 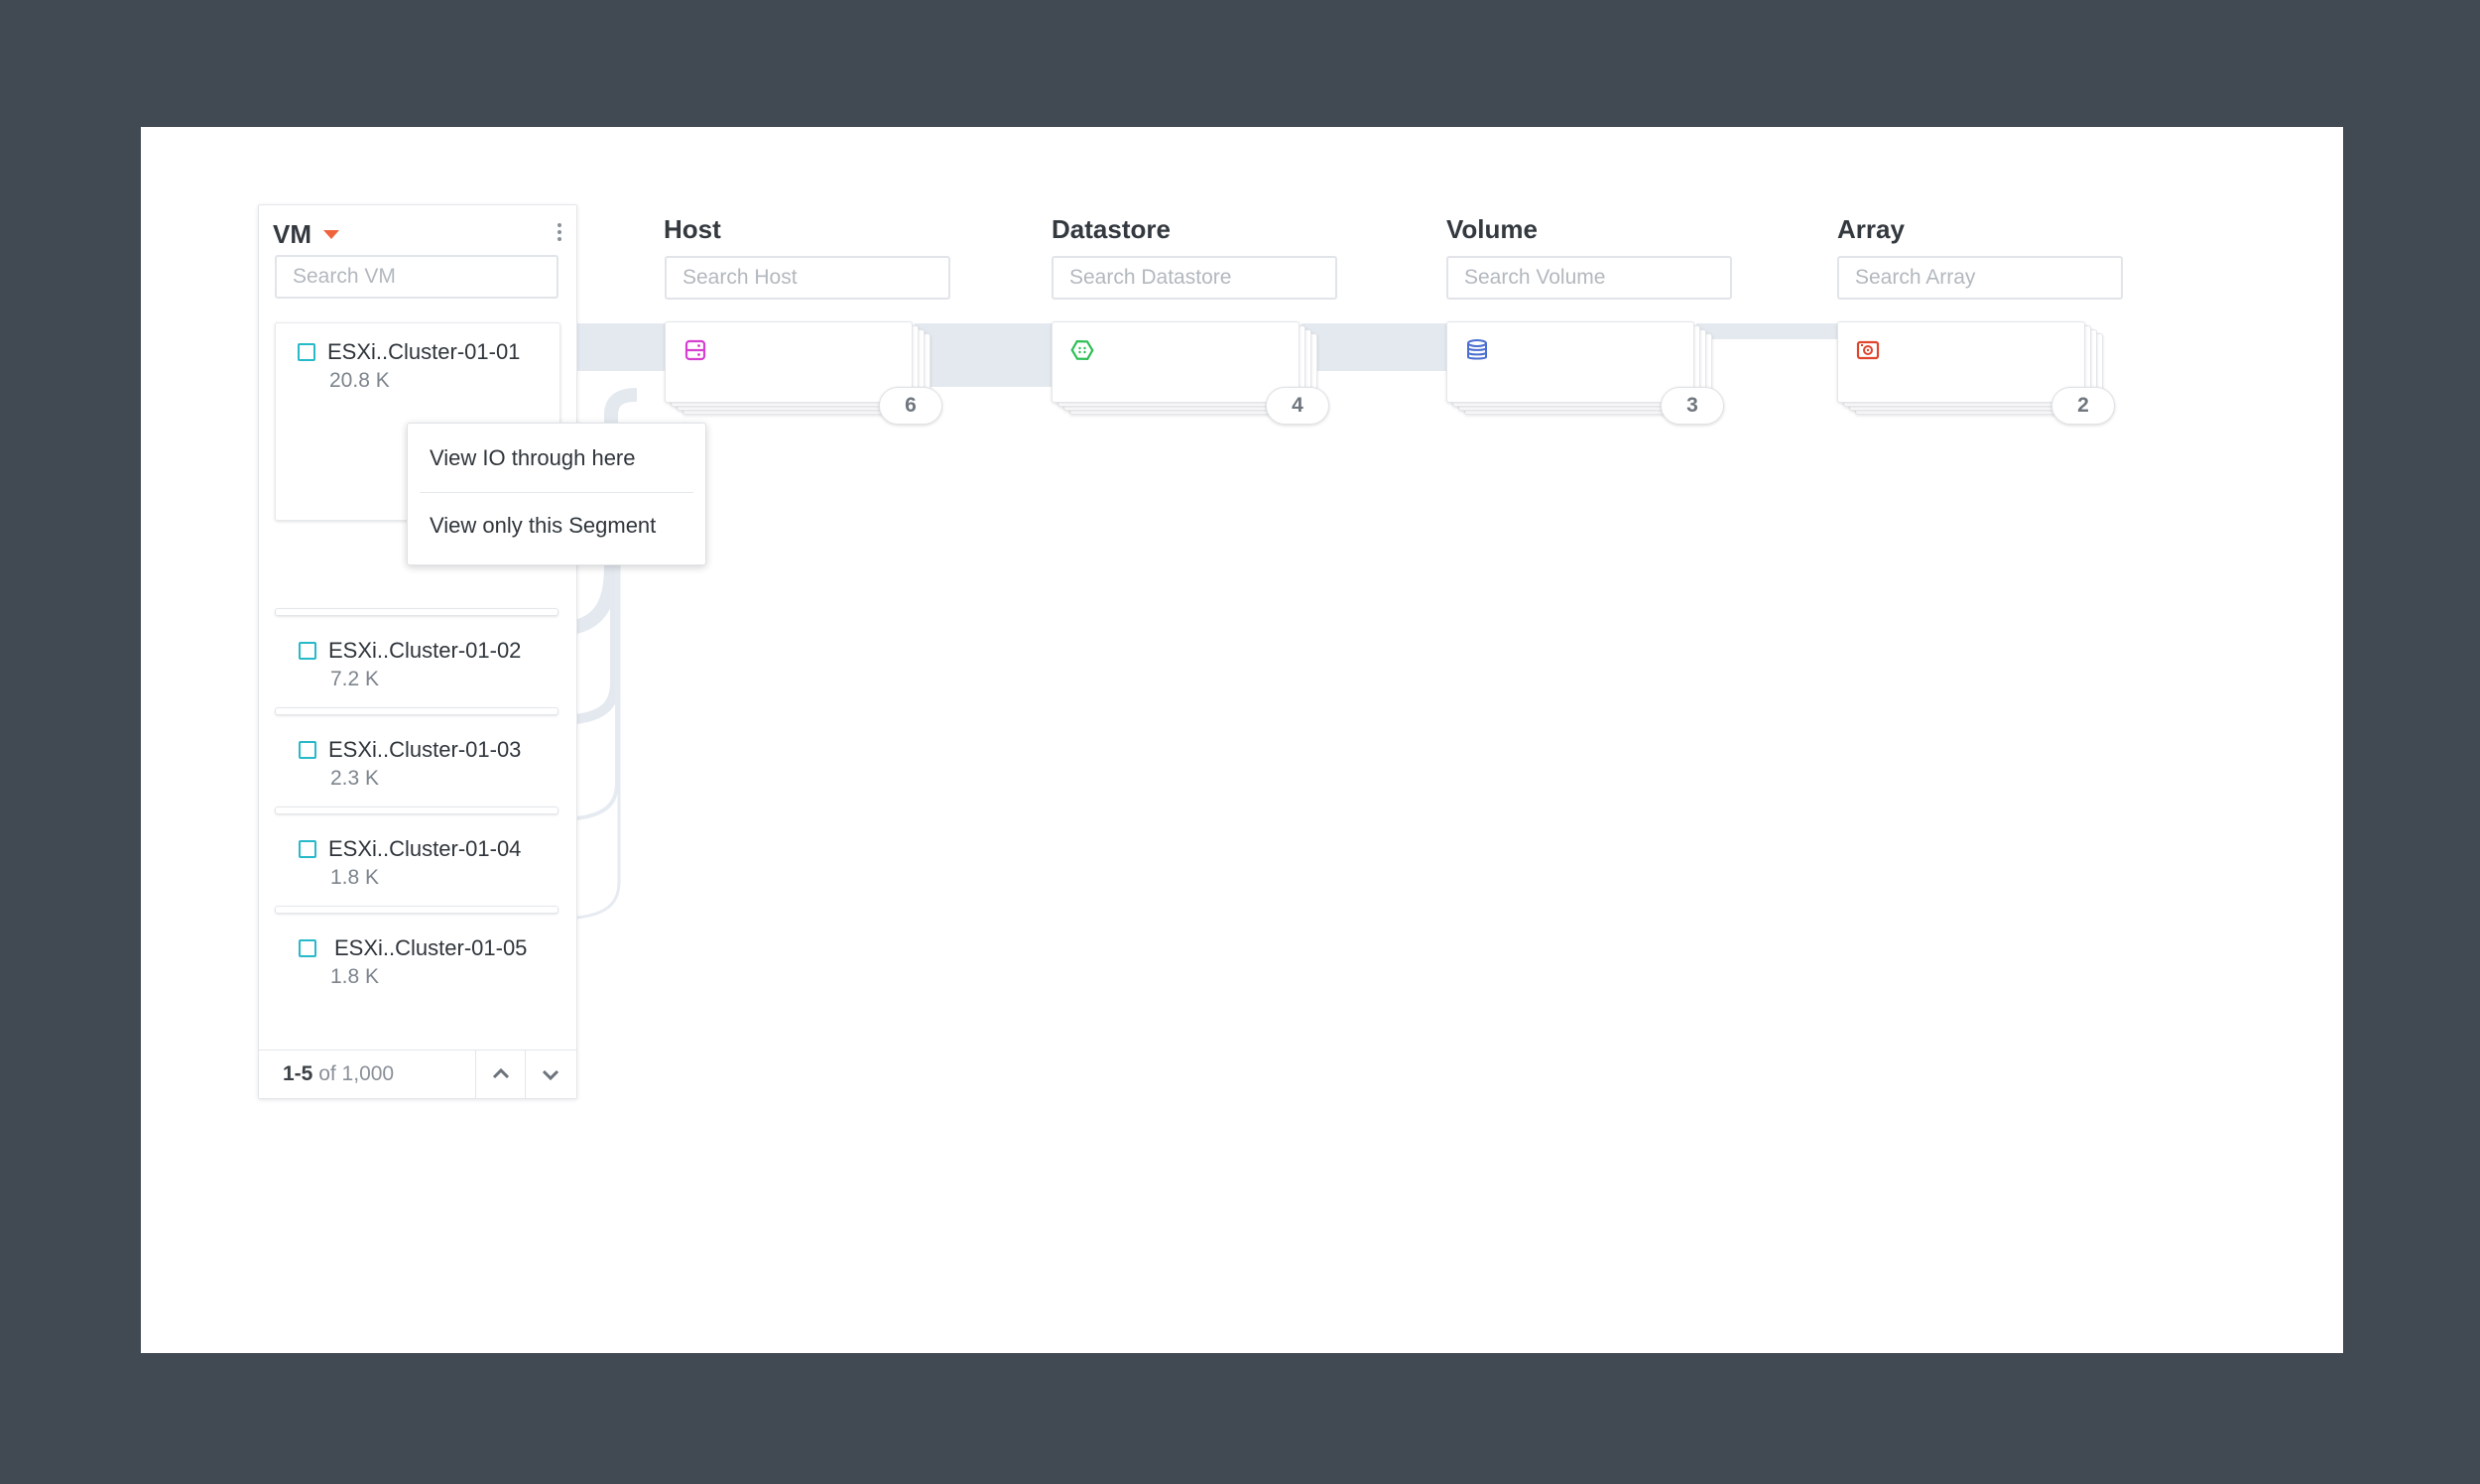 What do you see at coordinates (1868, 350) in the screenshot?
I see `storage-array-icon` at bounding box center [1868, 350].